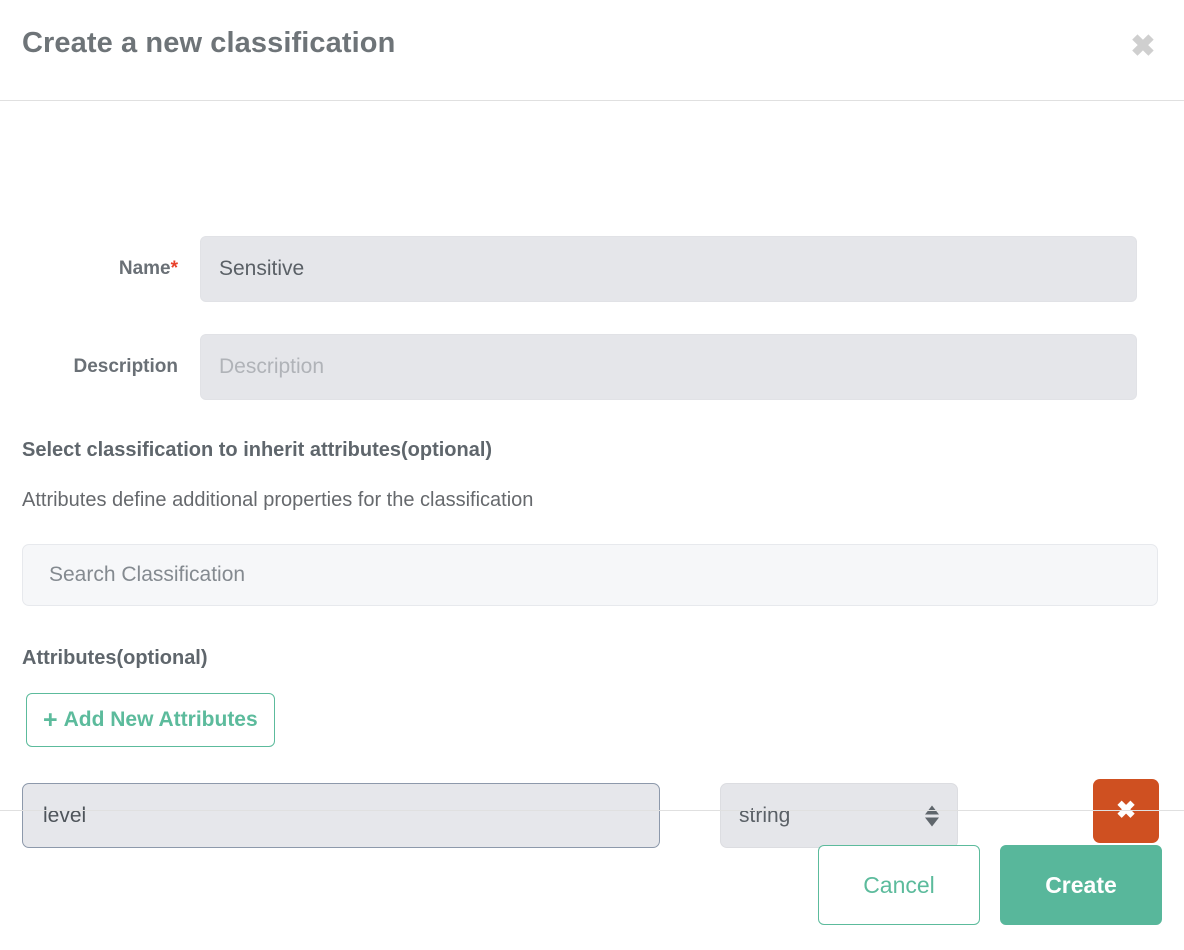  Describe the element at coordinates (1143, 47) in the screenshot. I see `close-icon: ✖` at that location.